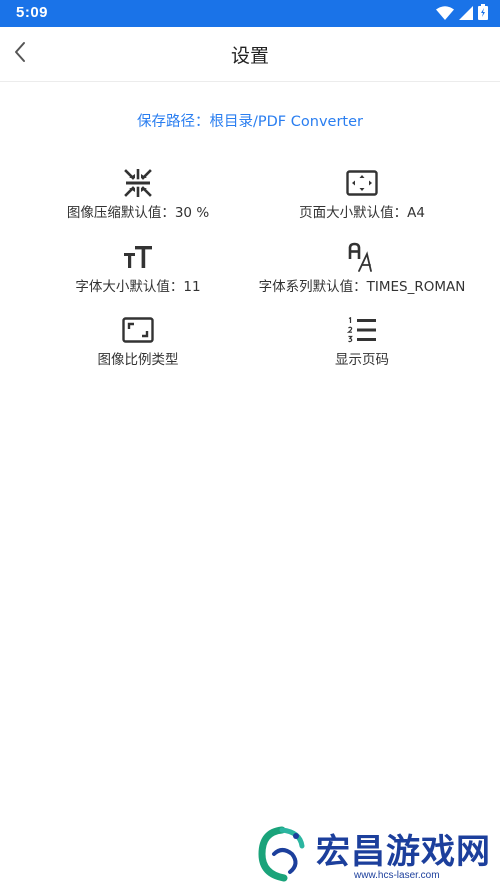 The width and height of the screenshot is (500, 888). What do you see at coordinates (362, 213) in the screenshot?
I see `setting-label: 页面大小默认值：A4` at bounding box center [362, 213].